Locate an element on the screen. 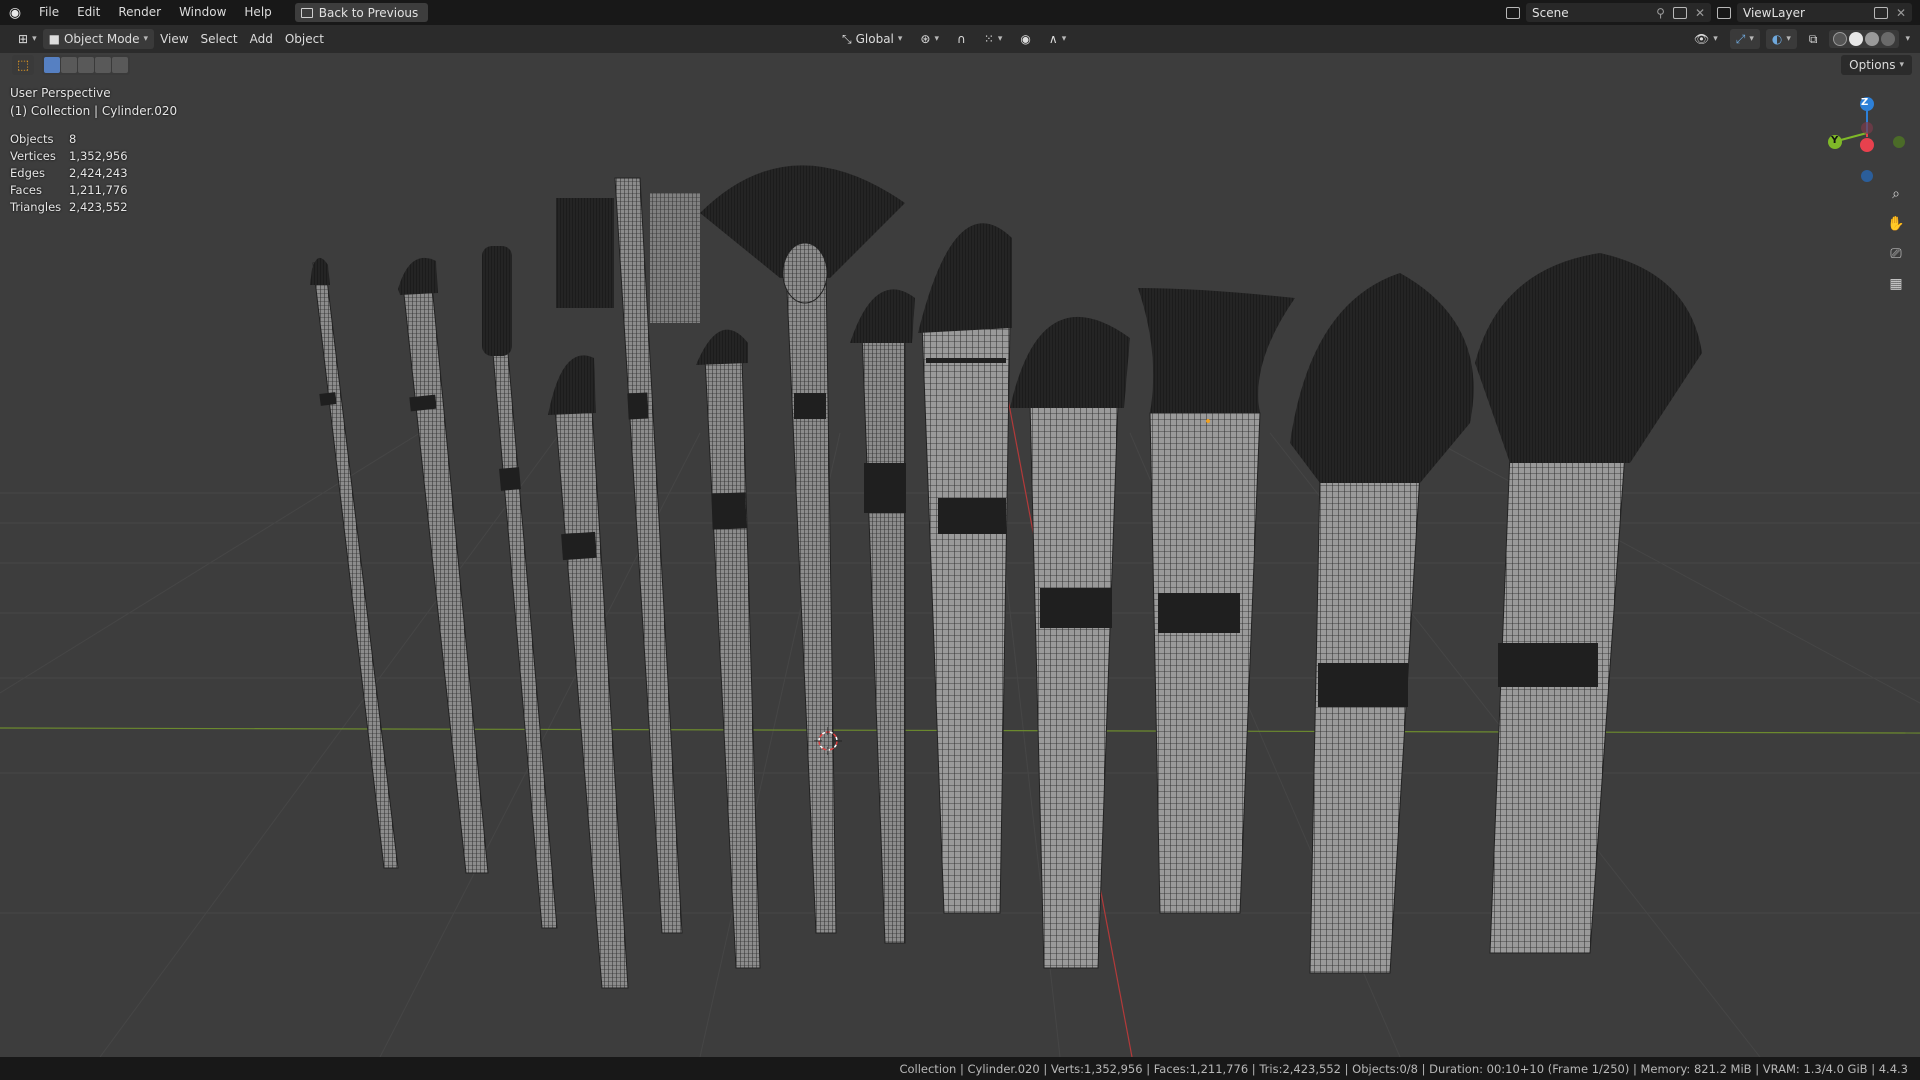  pan-hand-icon: ✋ is located at coordinates (1896, 224).